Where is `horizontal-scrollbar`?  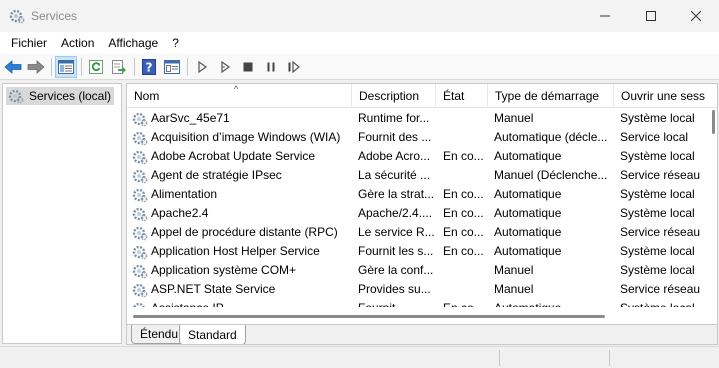 horizontal-scrollbar is located at coordinates (417, 316).